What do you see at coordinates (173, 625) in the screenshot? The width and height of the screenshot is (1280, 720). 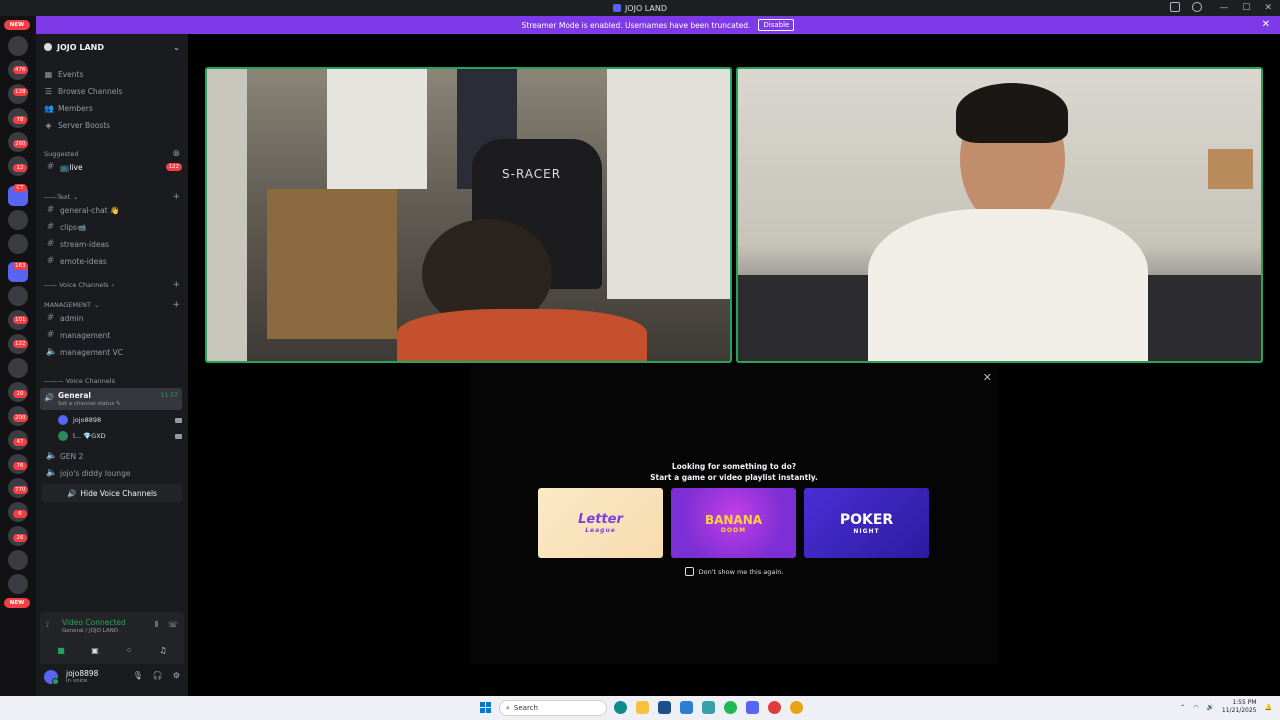 I see `disconnect-icon: ☏` at bounding box center [173, 625].